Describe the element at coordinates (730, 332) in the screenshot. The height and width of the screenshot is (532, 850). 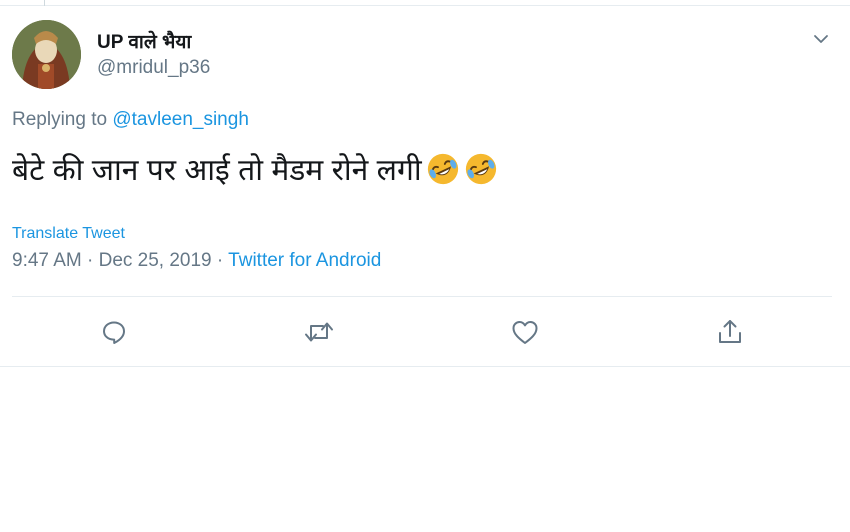
I see `share-icon` at that location.